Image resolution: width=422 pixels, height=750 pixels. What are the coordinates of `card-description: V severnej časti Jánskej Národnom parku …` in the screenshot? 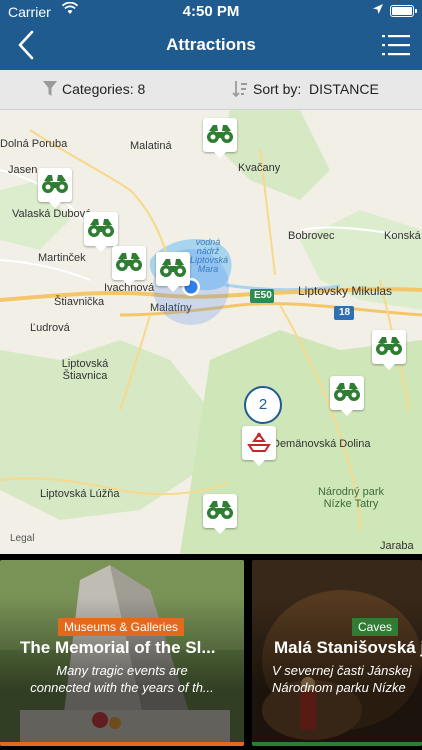 It's located at (347, 679).